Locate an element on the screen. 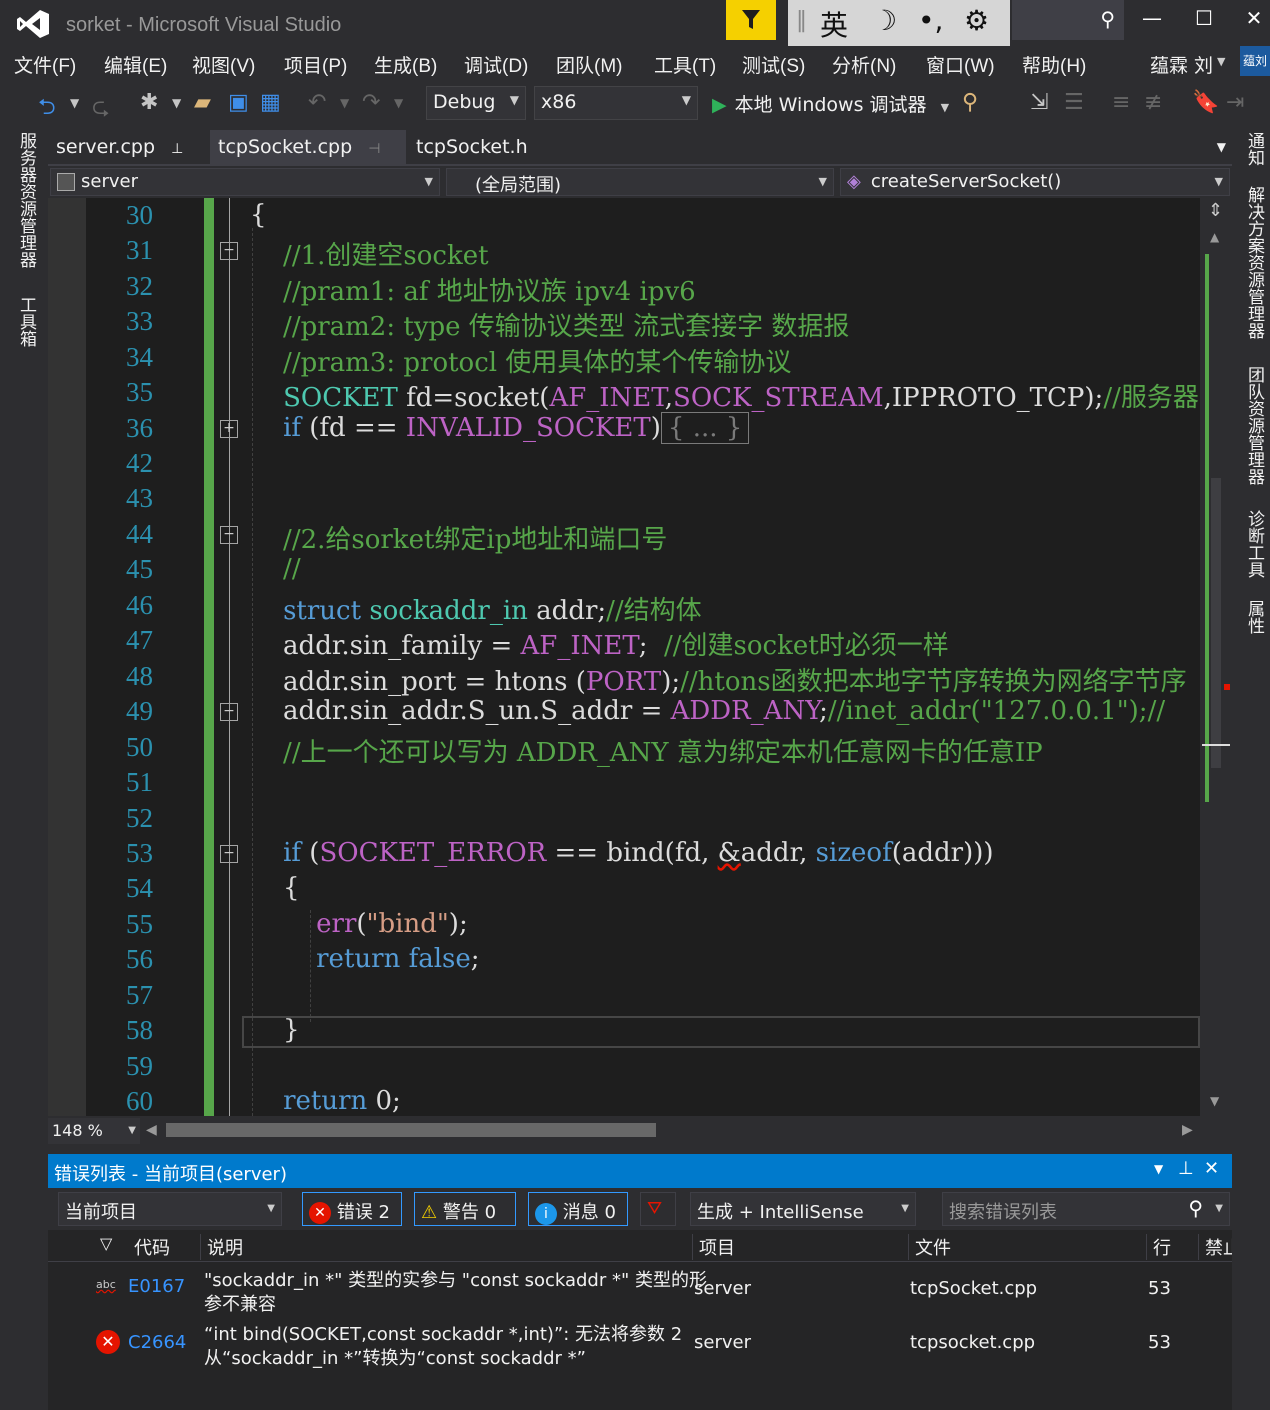 This screenshot has width=1270, height=1410. bookmark-list-icon: ☰ is located at coordinates (1074, 102).